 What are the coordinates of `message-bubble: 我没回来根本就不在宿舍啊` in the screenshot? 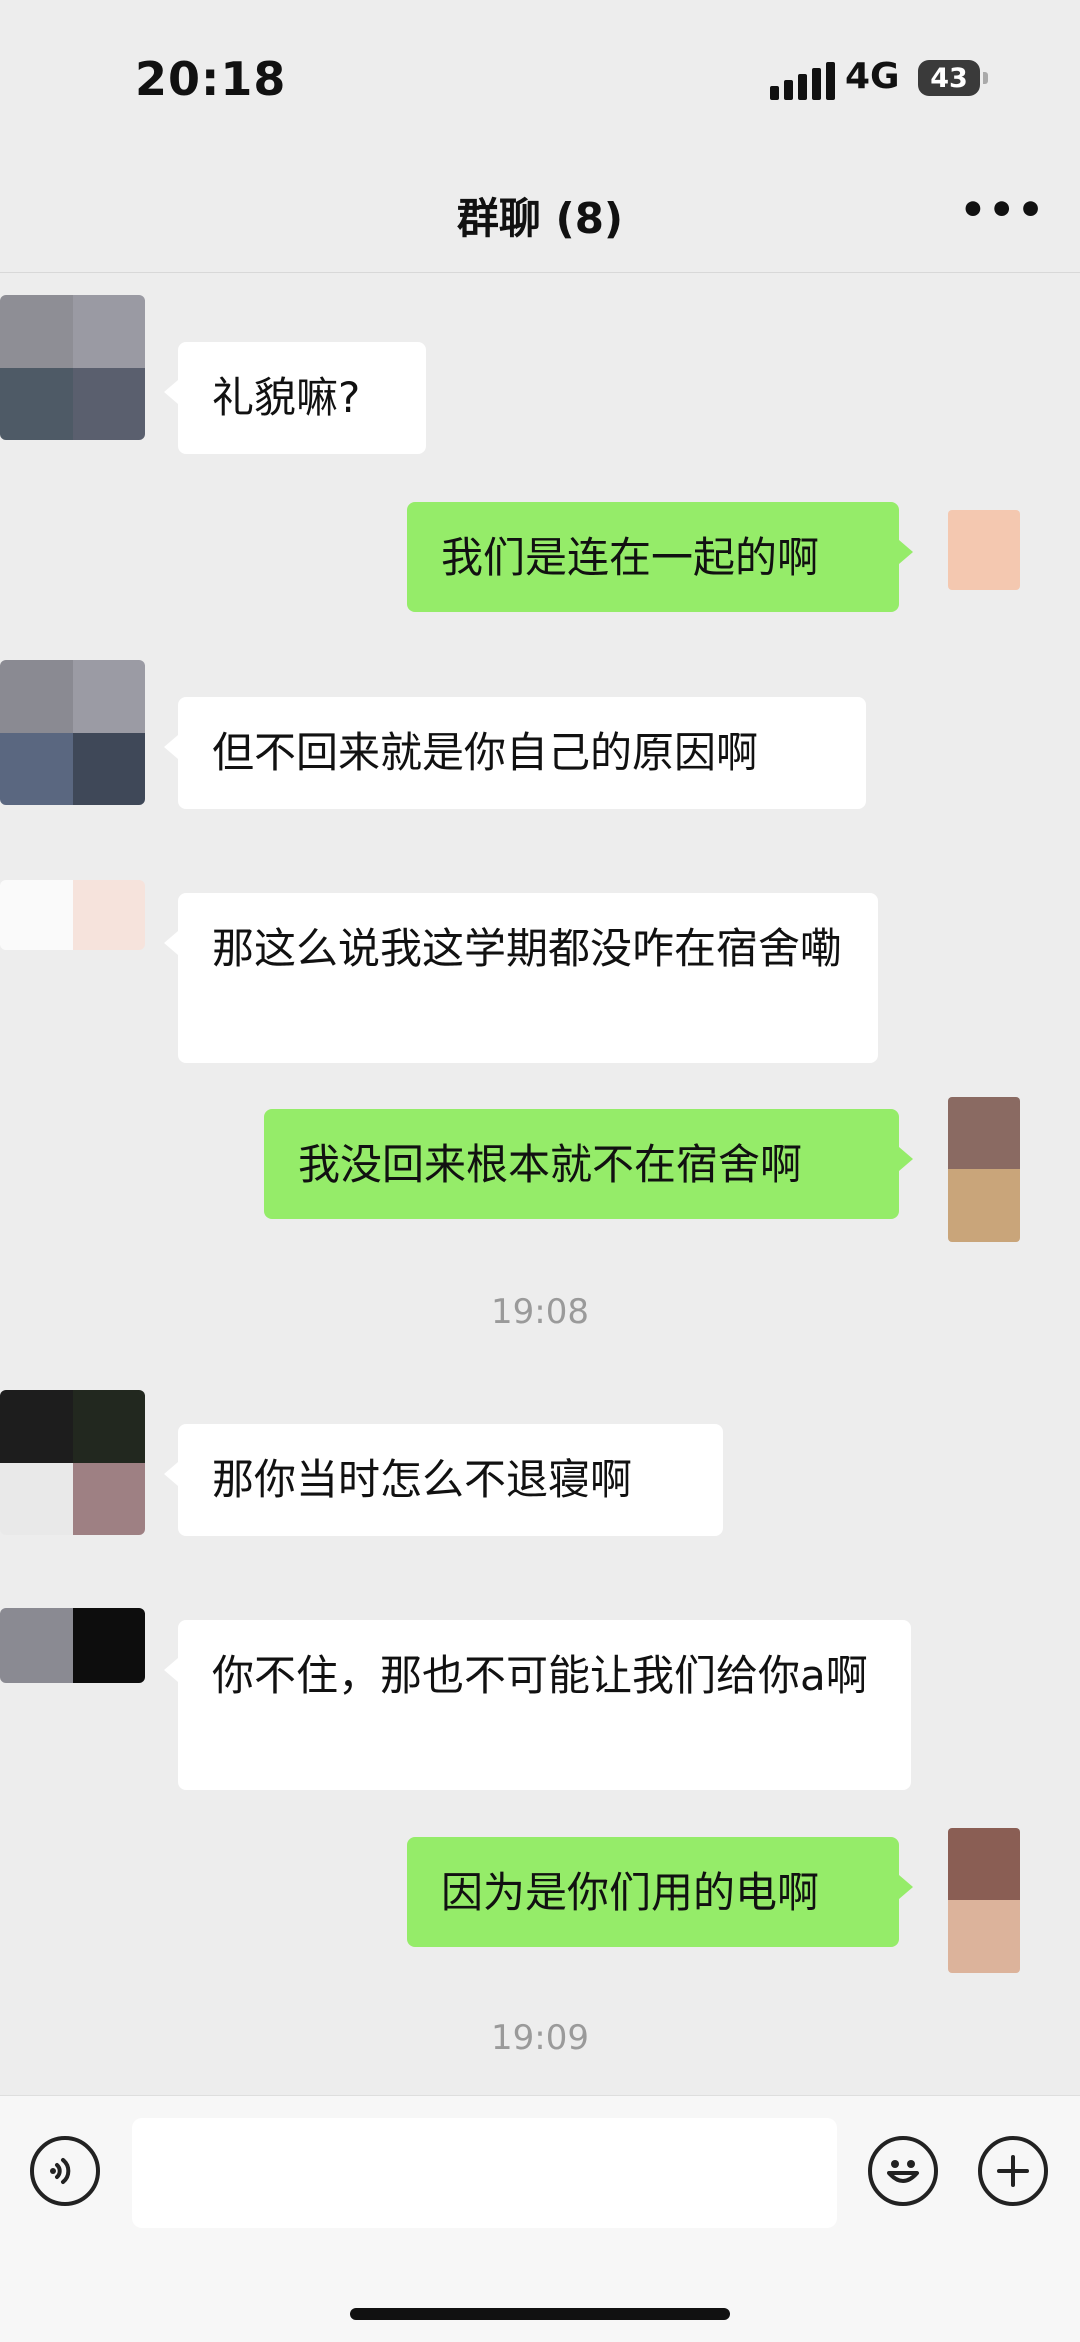 It's located at (588, 1164).